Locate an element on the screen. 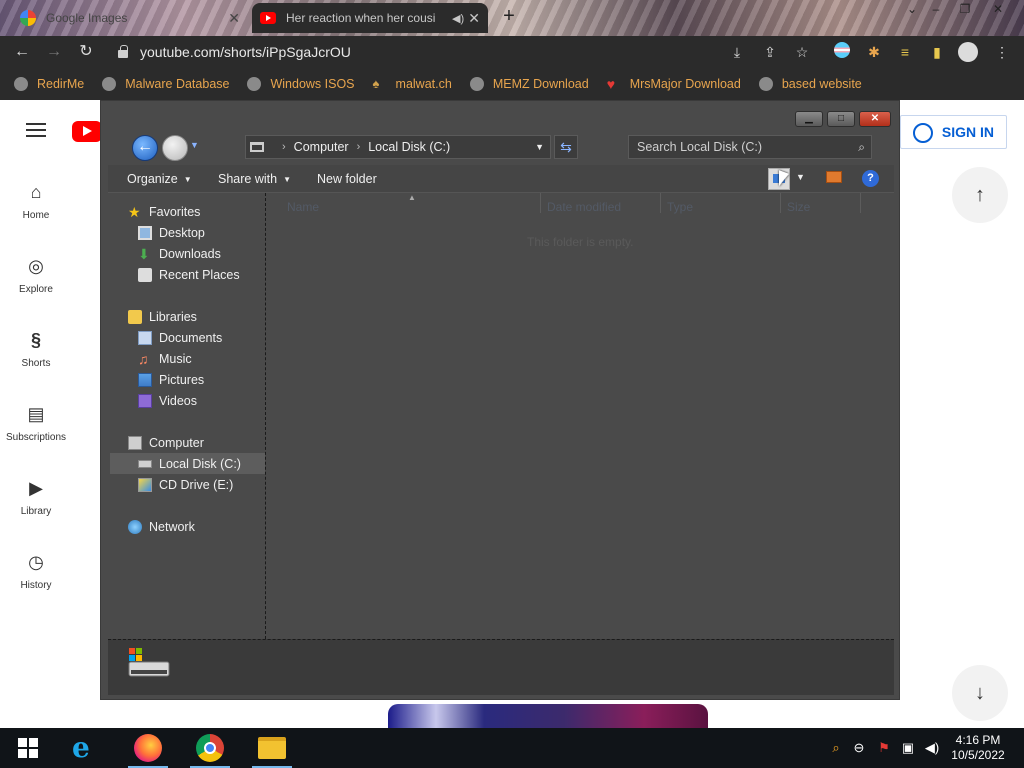 This screenshot has height=768, width=1024. sign-in-button: SIGN IN is located at coordinates (953, 132).